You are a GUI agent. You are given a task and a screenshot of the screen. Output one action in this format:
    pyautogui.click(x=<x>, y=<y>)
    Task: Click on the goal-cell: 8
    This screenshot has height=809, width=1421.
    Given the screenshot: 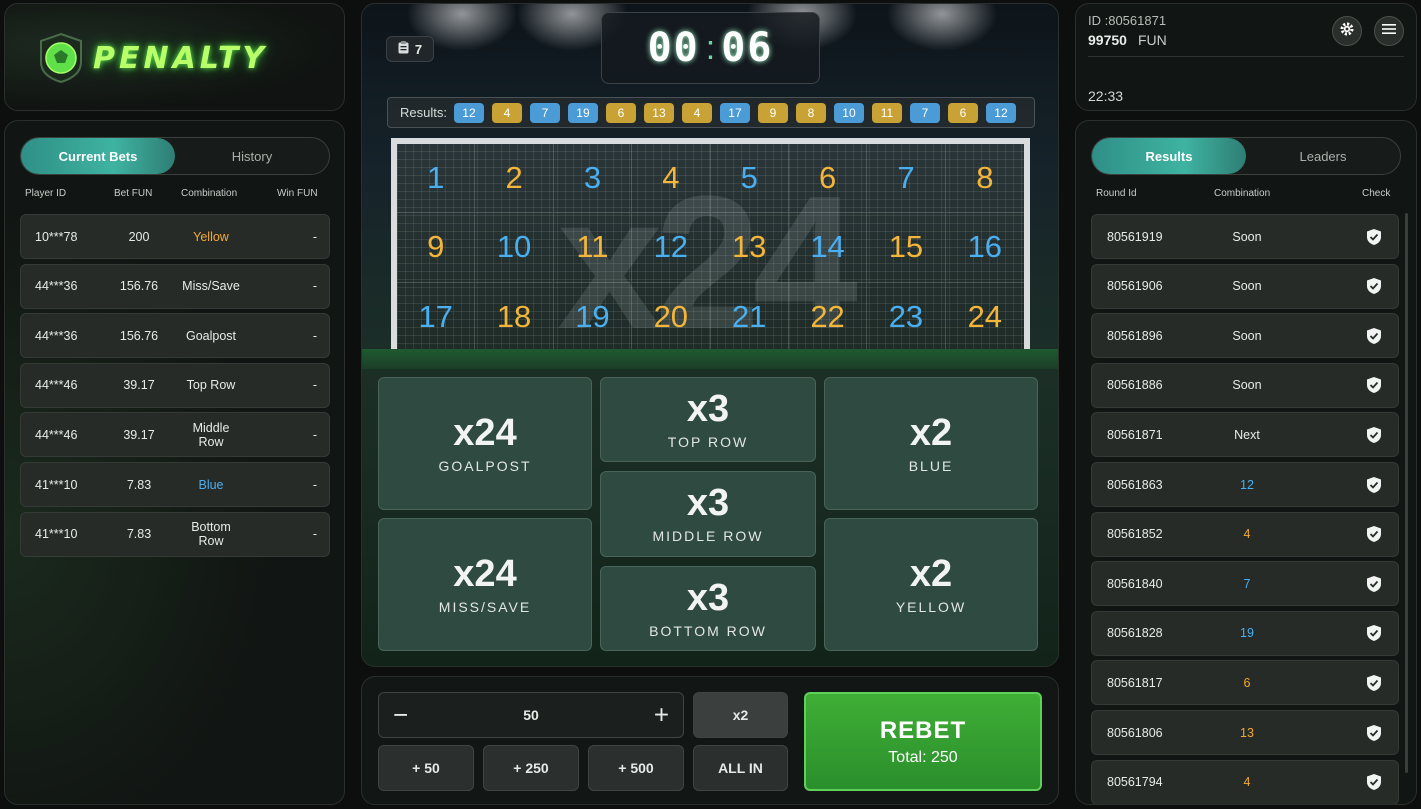 What is the action you would take?
    pyautogui.click(x=984, y=179)
    